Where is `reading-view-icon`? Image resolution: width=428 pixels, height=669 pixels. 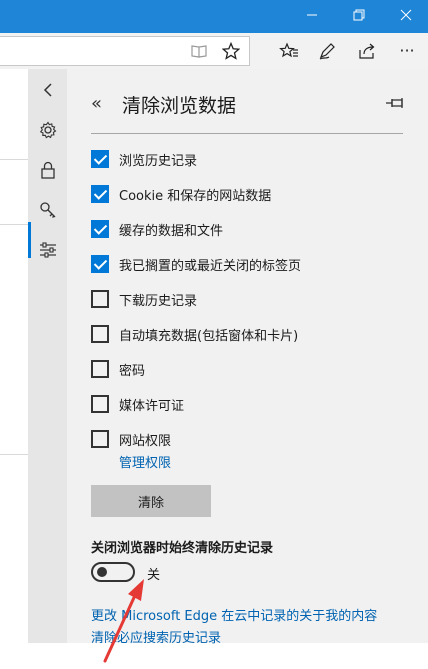 reading-view-icon is located at coordinates (199, 51).